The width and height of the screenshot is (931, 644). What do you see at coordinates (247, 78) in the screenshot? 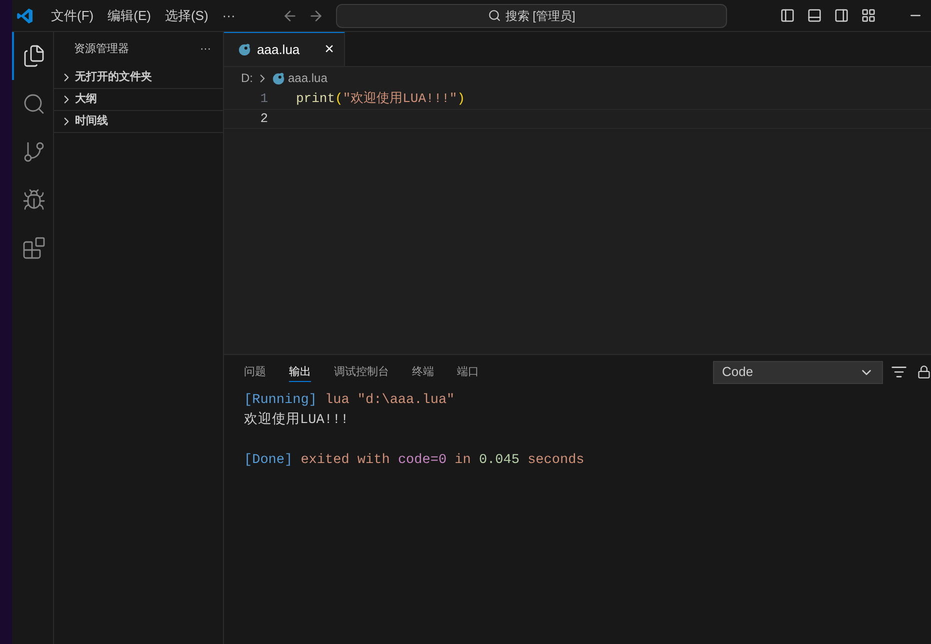
I see `breadcrumb-item: D:` at bounding box center [247, 78].